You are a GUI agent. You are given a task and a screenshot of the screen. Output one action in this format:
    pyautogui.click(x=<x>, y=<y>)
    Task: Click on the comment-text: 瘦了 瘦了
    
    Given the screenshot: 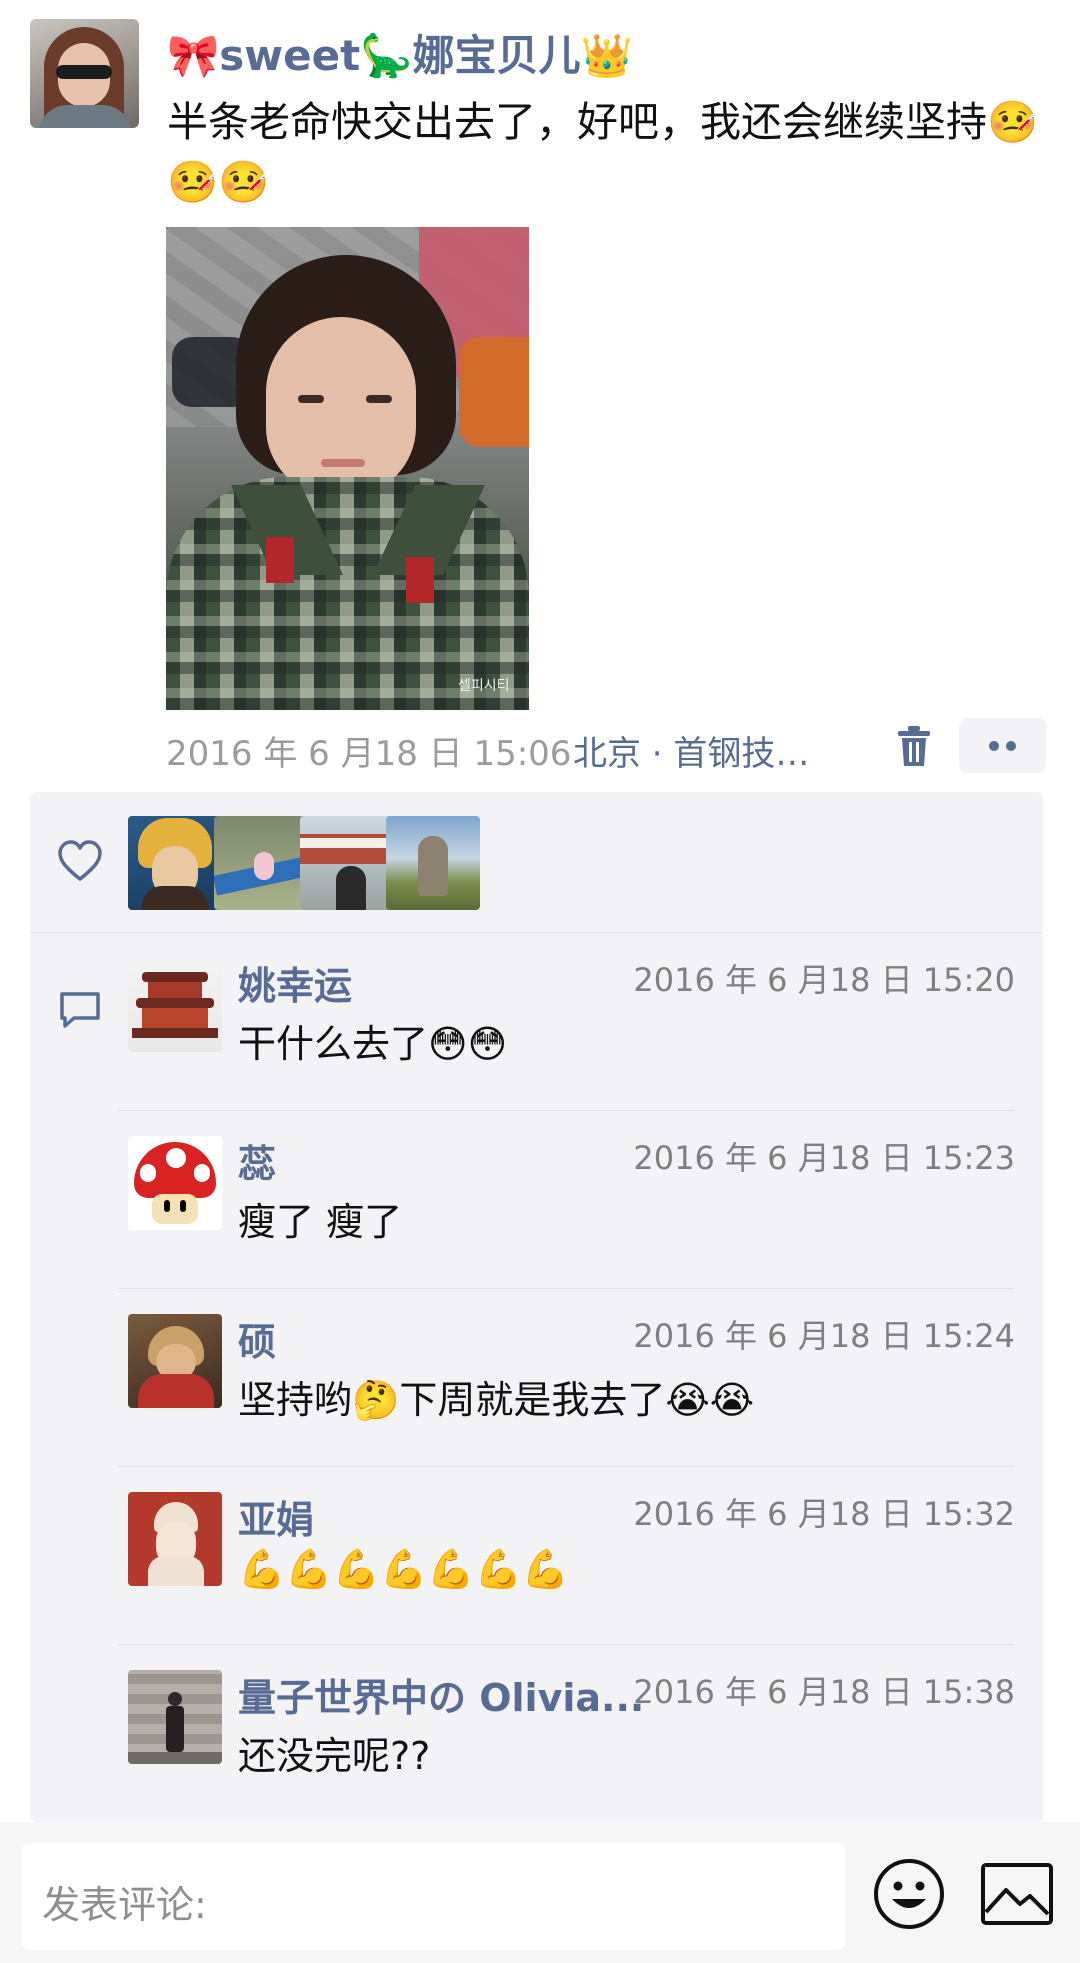 What is the action you would take?
    pyautogui.click(x=320, y=1222)
    